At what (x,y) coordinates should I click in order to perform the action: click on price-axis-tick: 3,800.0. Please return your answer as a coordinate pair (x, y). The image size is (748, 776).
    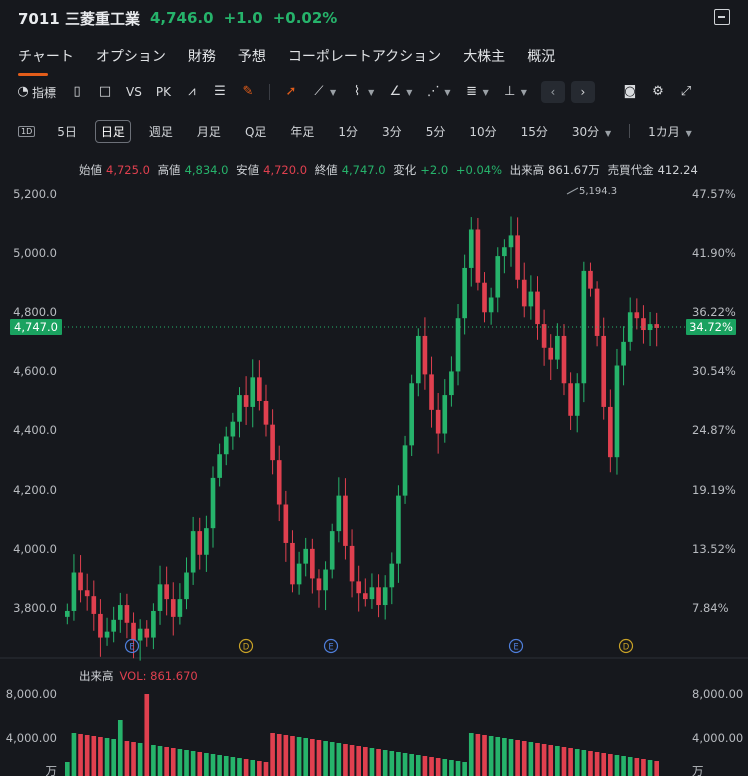
    Looking at the image, I should click on (35, 608).